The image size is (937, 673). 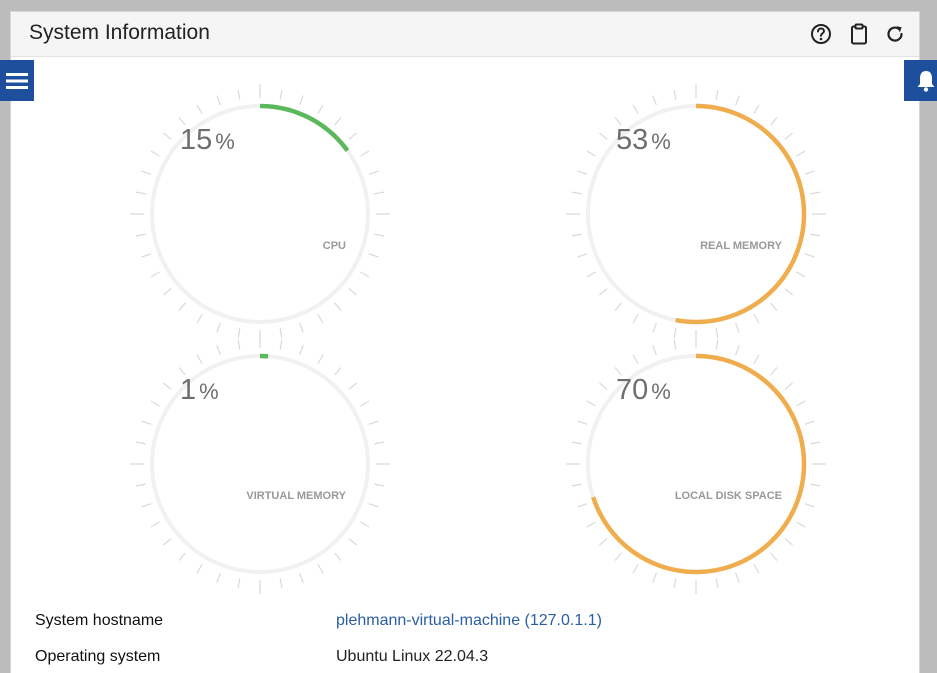 I want to click on notifications-button, so click(x=920, y=80).